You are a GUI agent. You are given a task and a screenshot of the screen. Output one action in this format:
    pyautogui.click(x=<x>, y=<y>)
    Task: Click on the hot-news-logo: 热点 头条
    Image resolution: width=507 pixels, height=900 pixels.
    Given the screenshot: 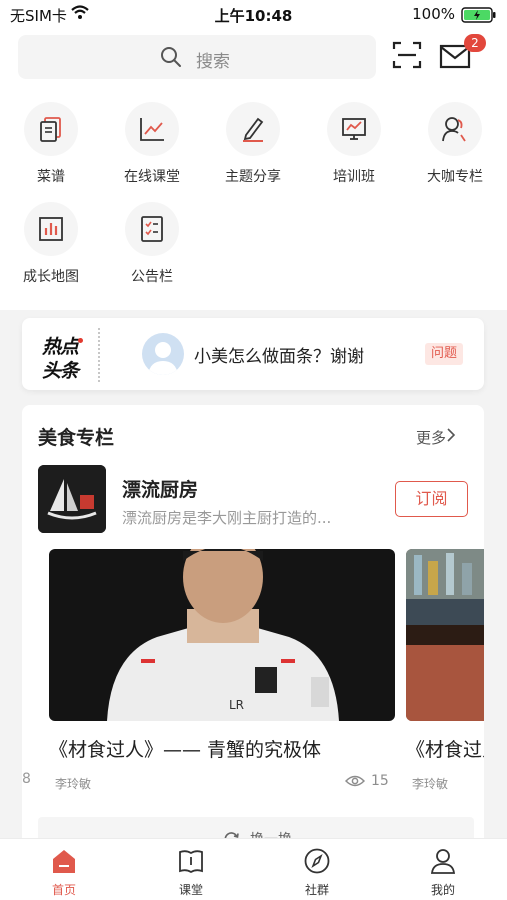 What is the action you would take?
    pyautogui.click(x=87, y=355)
    